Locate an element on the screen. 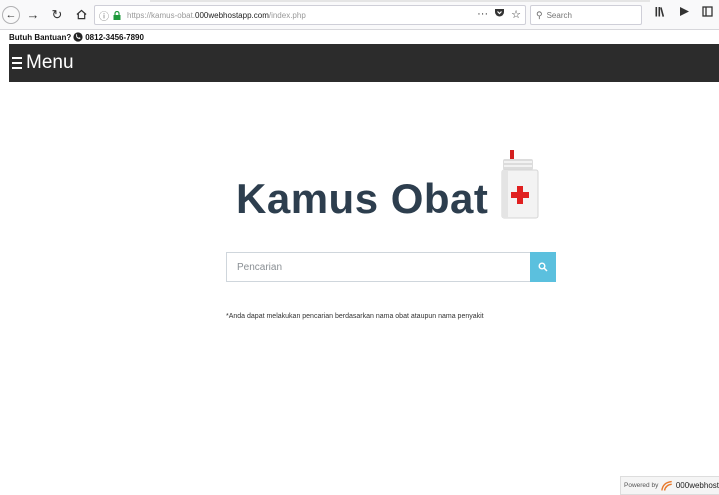 Image resolution: width=719 pixels, height=495 pixels. search-icon is located at coordinates (543, 267).